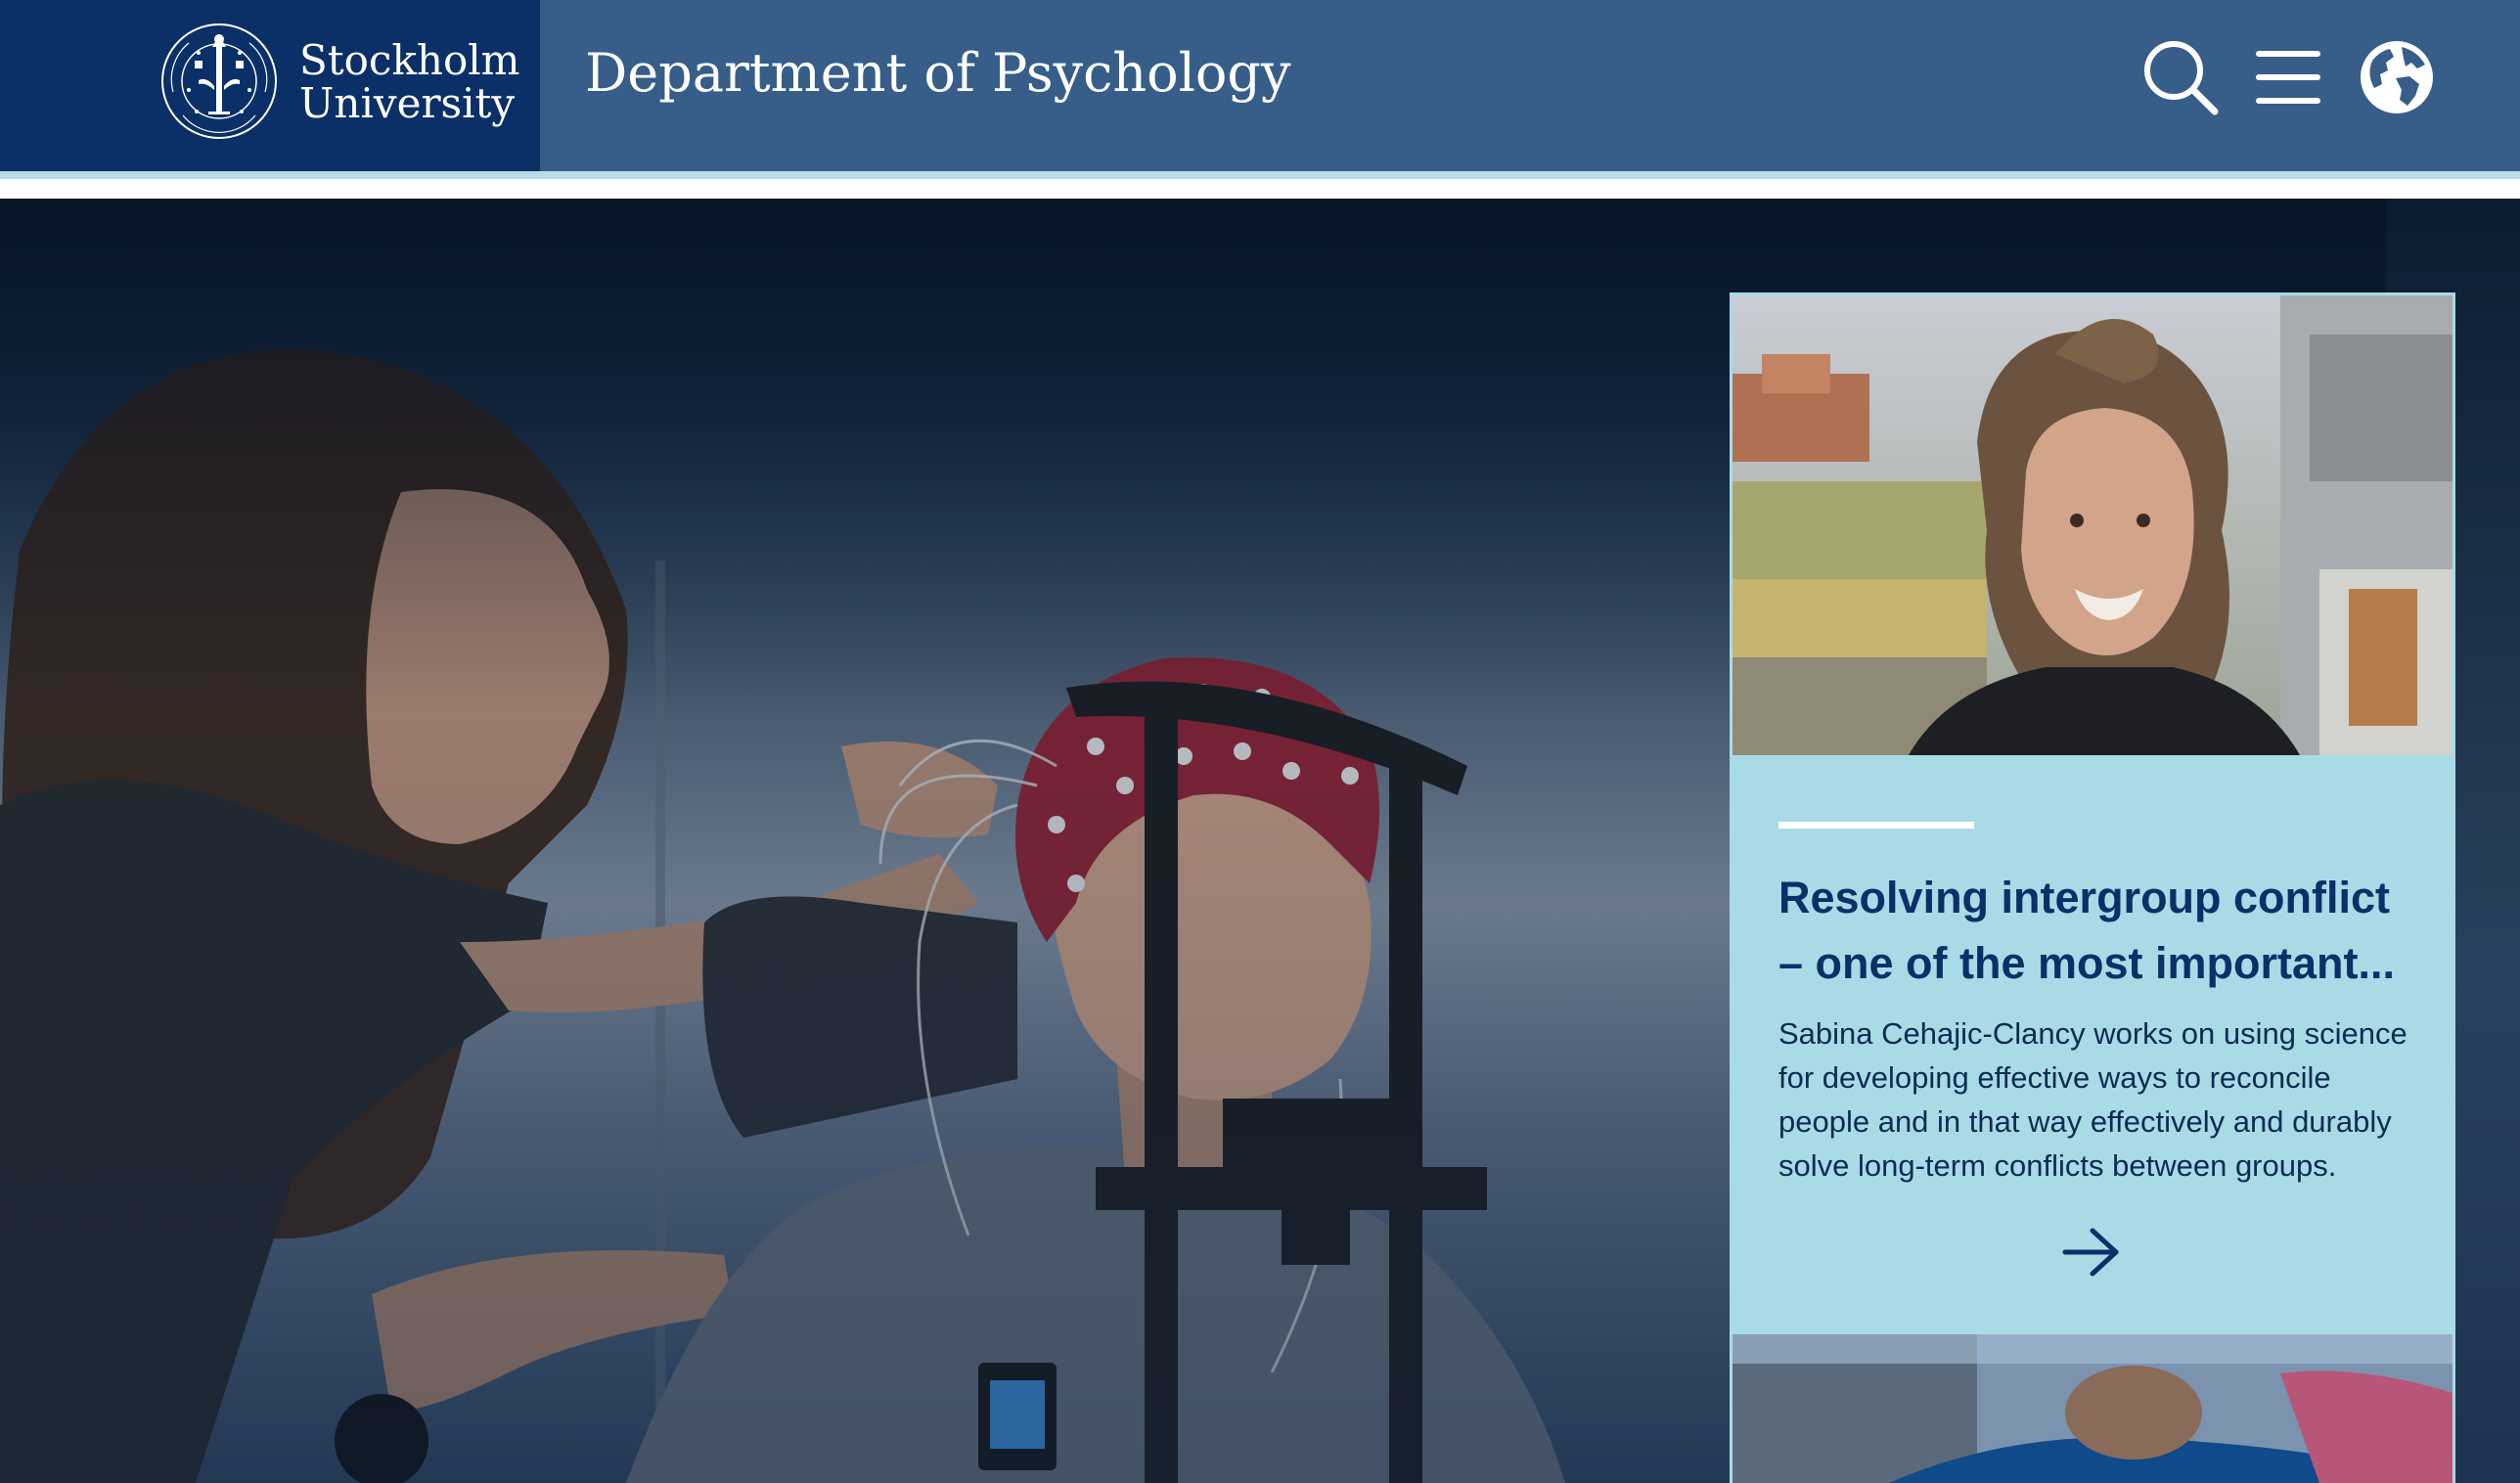  Describe the element at coordinates (407, 103) in the screenshot. I see `logo-line-2: University` at that location.